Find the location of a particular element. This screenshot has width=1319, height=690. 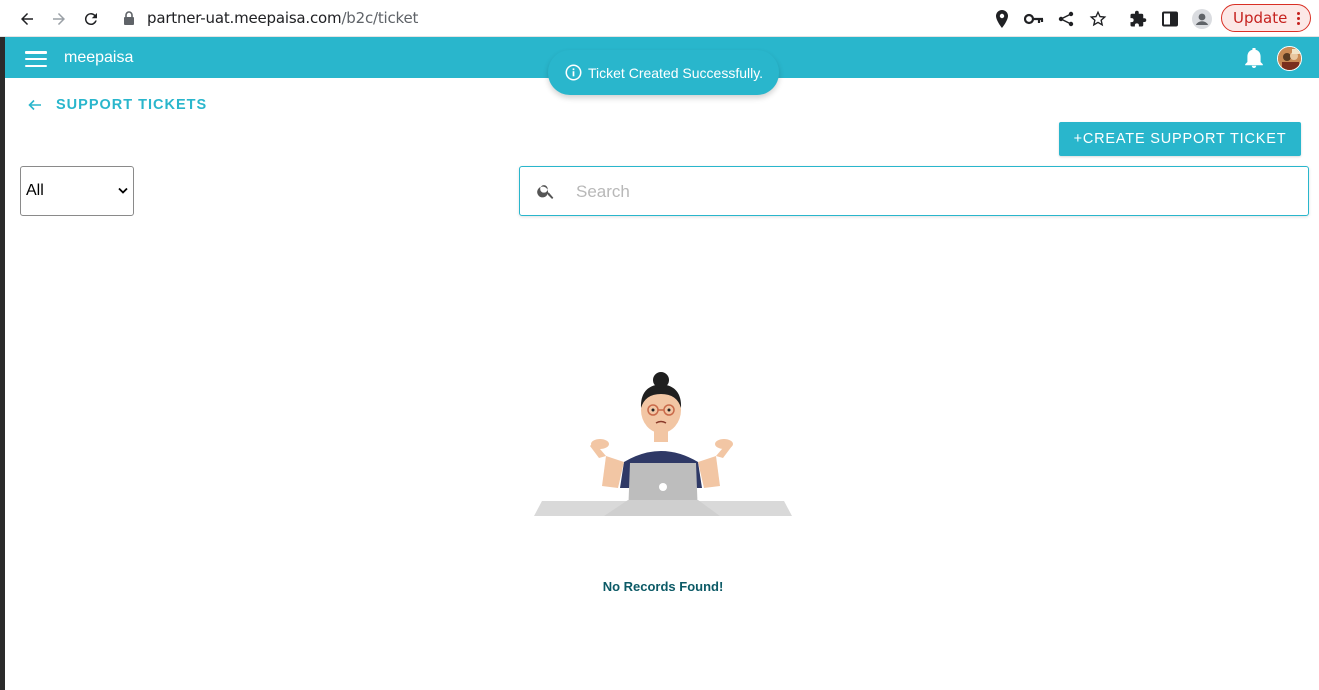

search-input is located at coordinates (926, 192).